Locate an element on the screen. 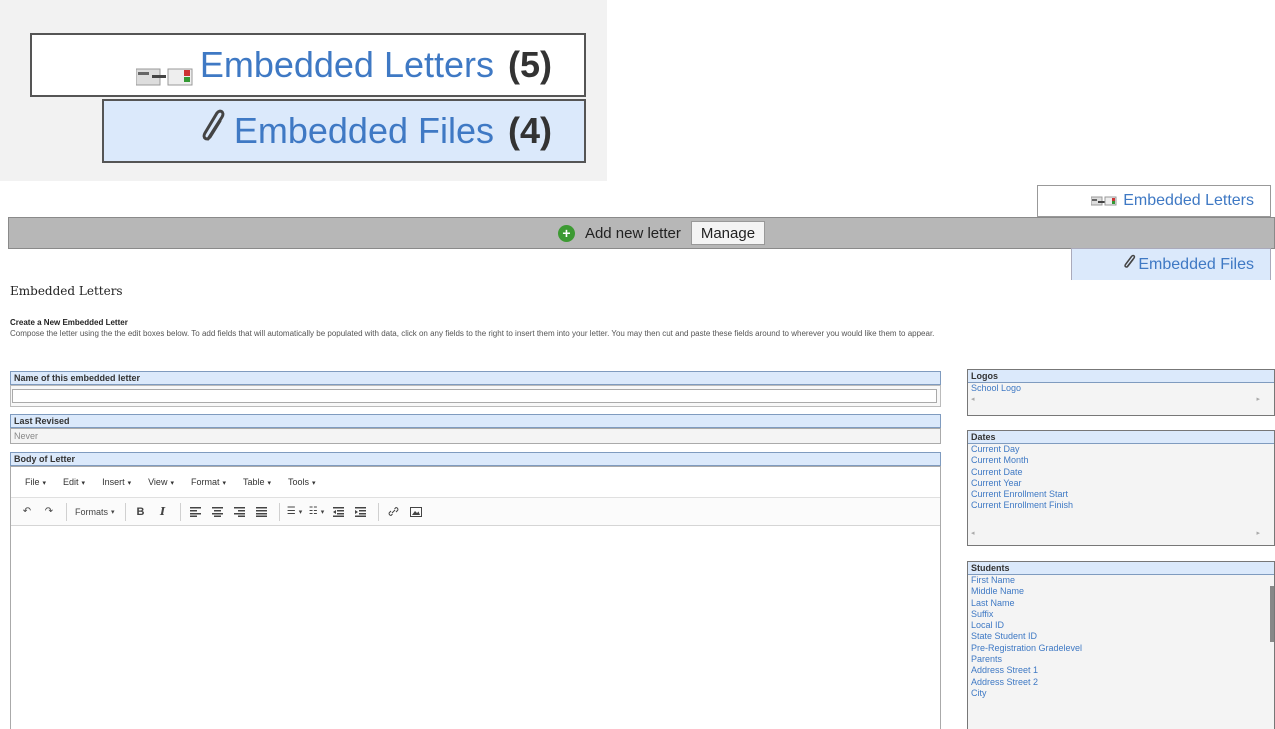  zoom-callout: Embedded Letters (5) Embedded Files (4) is located at coordinates (303, 90).